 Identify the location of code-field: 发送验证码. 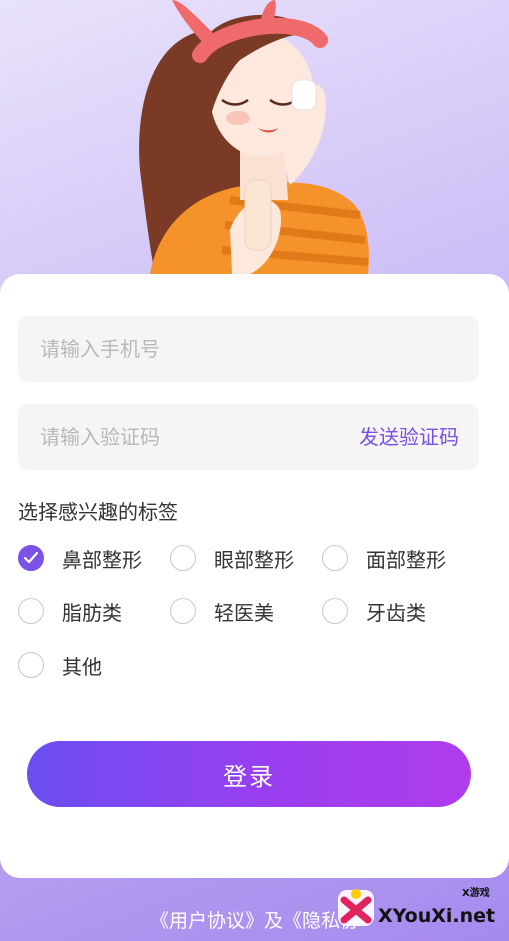
(248, 437).